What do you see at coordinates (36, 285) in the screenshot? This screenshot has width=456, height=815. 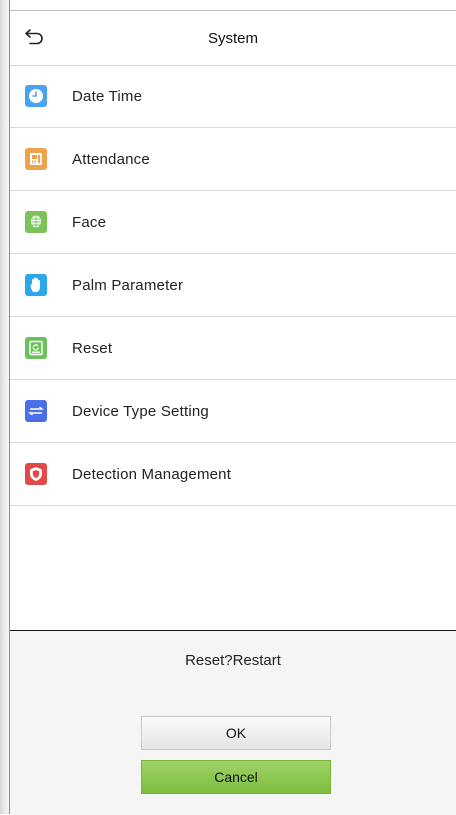 I see `palm-icon` at bounding box center [36, 285].